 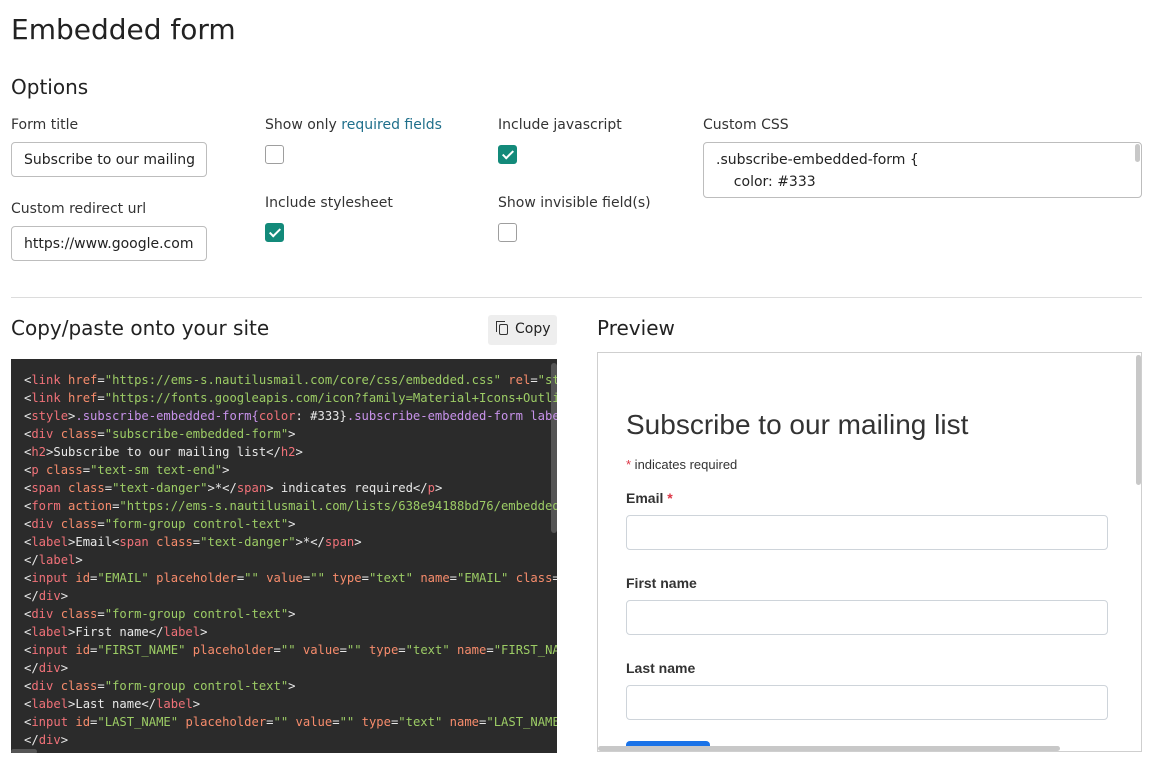 I want to click on page-title: Embedded form, so click(x=123, y=29).